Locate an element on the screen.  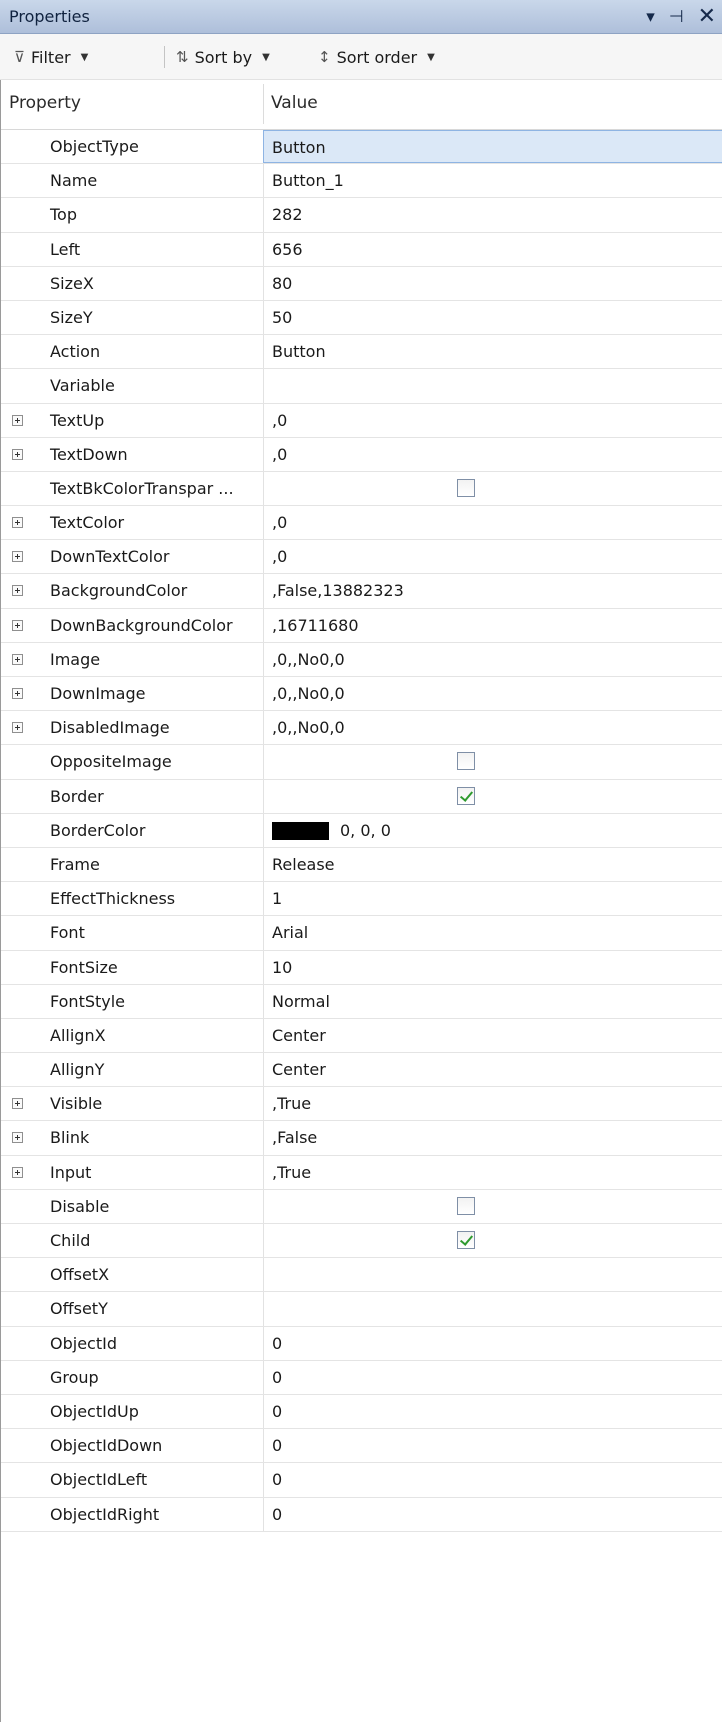
property-row: FontSize 10 is located at coordinates (361, 967).